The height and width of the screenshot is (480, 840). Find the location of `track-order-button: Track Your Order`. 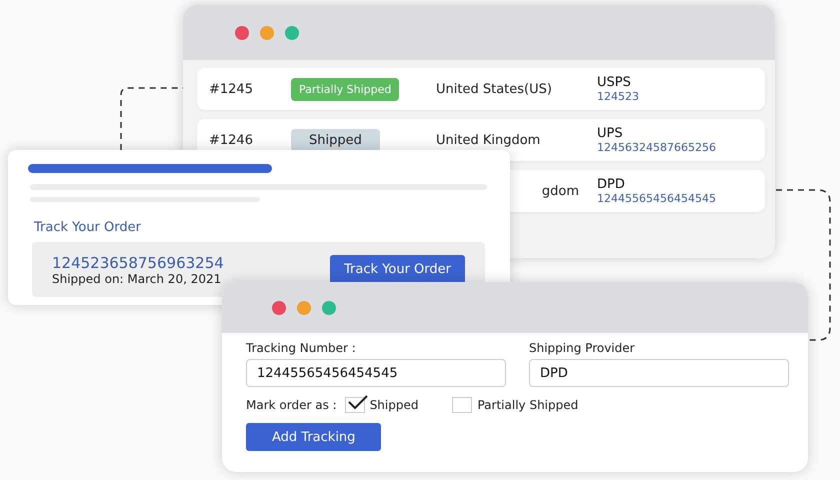

track-order-button: Track Your Order is located at coordinates (397, 269).